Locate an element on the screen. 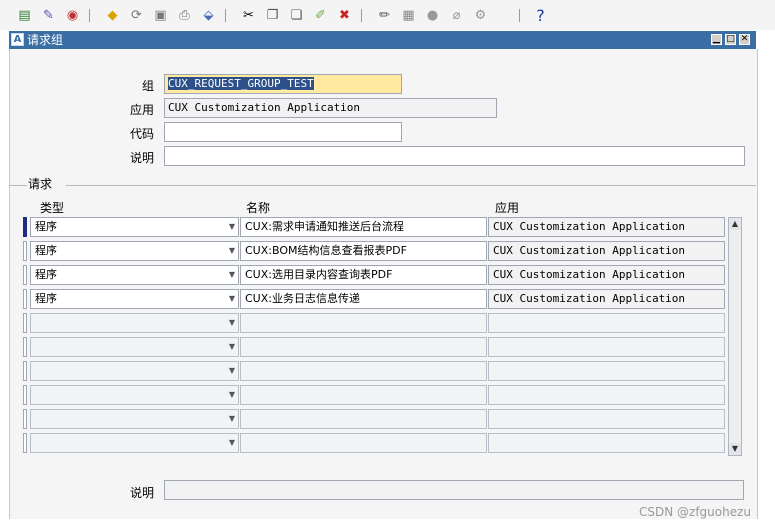 This screenshot has height=531, width=775. scroll-down-icon: ▼ is located at coordinates (735, 449).